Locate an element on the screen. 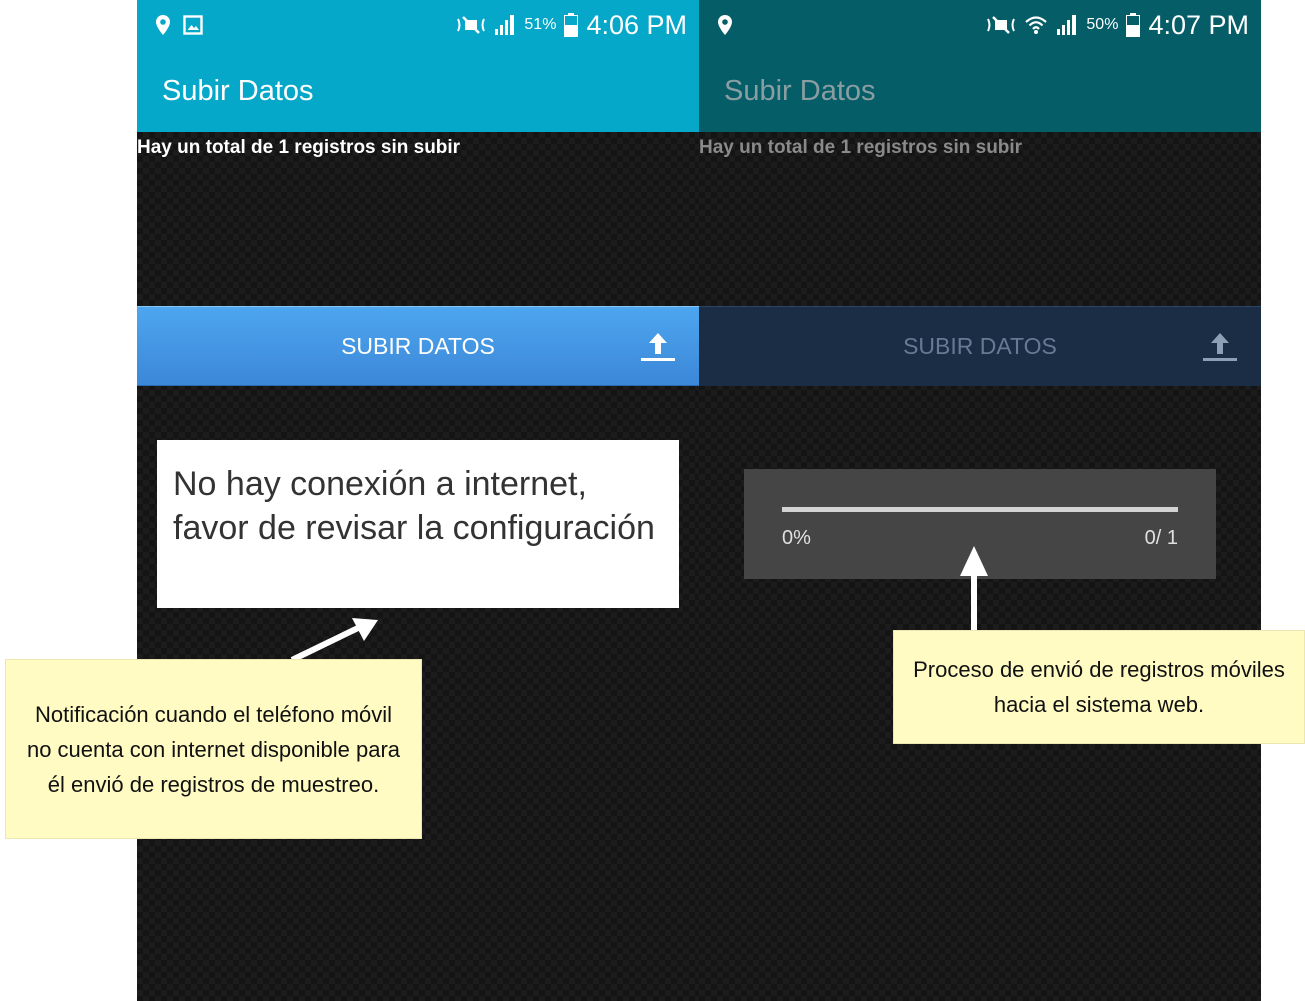 The height and width of the screenshot is (1001, 1305). status-bar: 50% 4:07 PM is located at coordinates (980, 25).